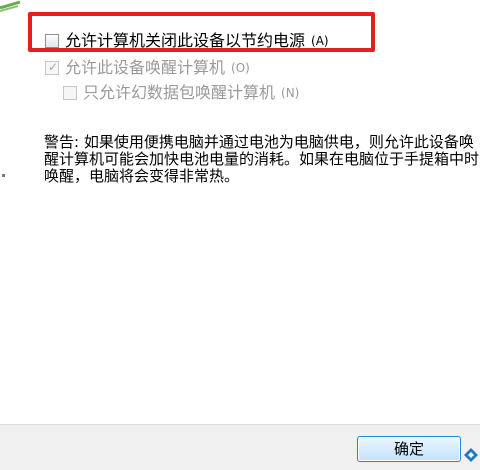 Image resolution: width=480 pixels, height=470 pixels. I want to click on allow-power-off-label: 允许计算机关闭此设备以节约电源, so click(185, 40).